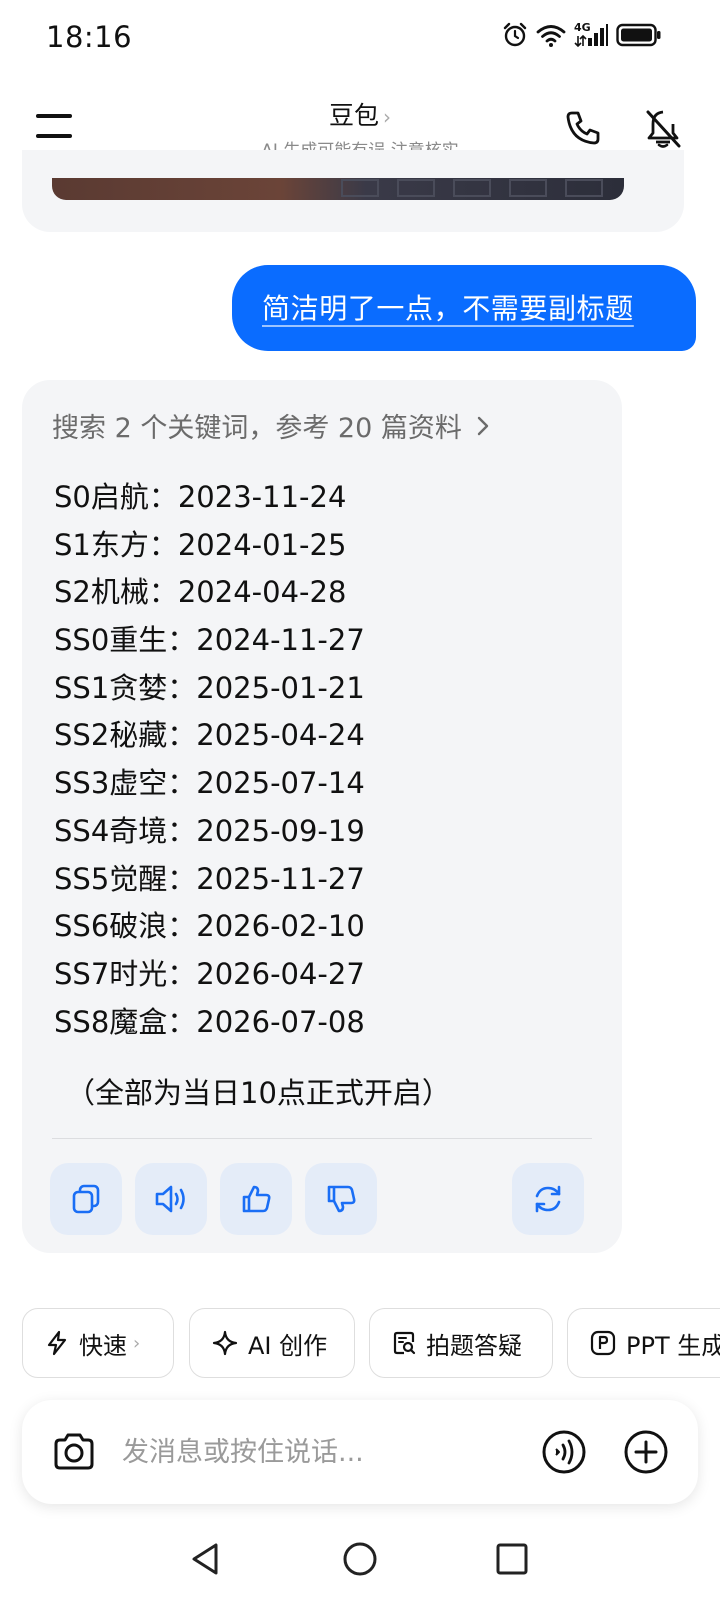 This screenshot has width=720, height=1602. I want to click on cellular-signal-icon: 4G, so click(591, 34).